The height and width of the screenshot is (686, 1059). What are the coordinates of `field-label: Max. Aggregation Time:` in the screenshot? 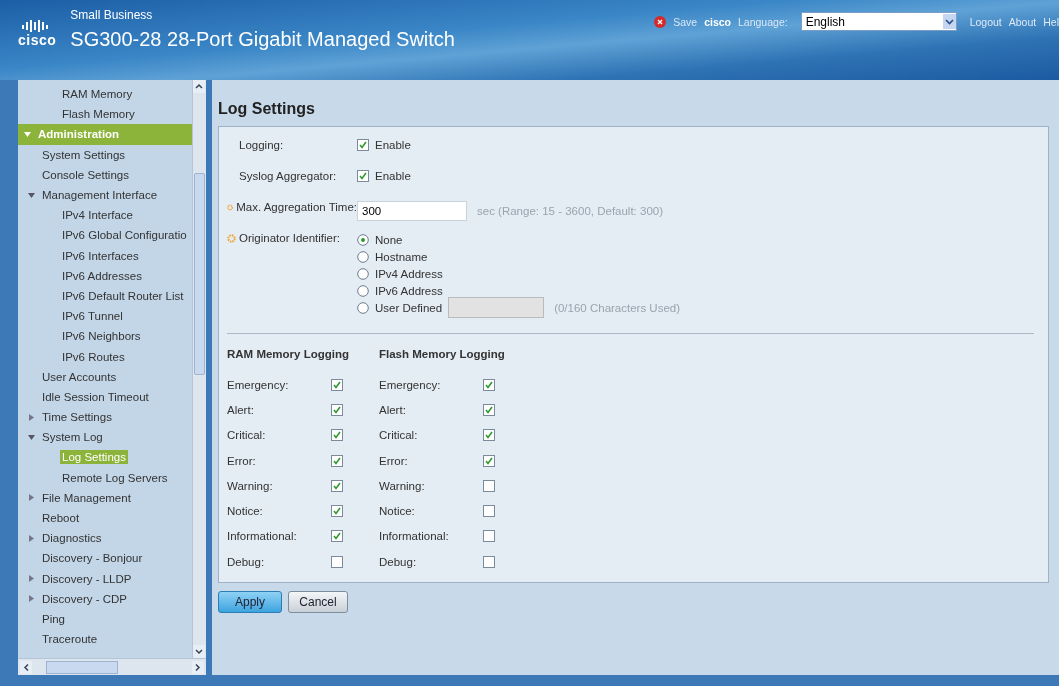 It's located at (296, 207).